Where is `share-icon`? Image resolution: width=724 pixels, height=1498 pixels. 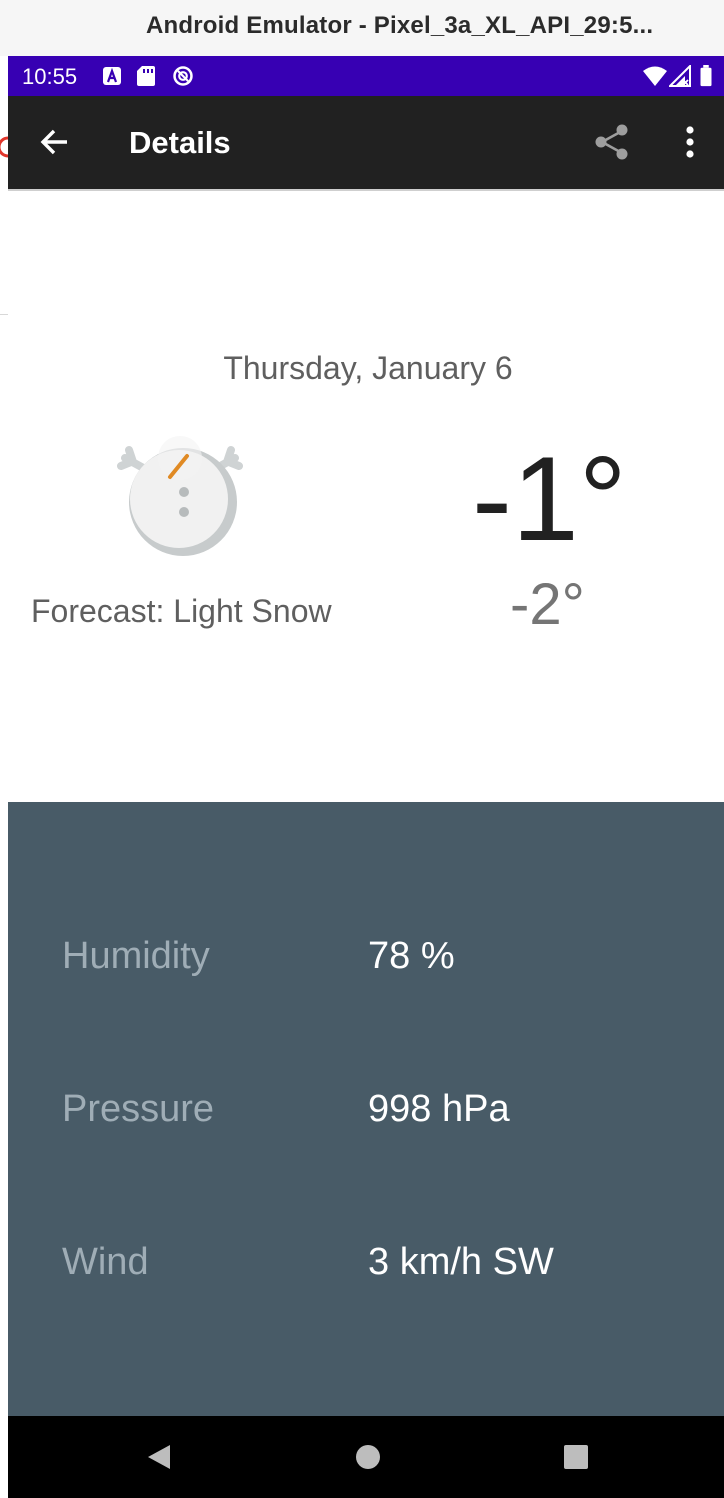 share-icon is located at coordinates (611, 142).